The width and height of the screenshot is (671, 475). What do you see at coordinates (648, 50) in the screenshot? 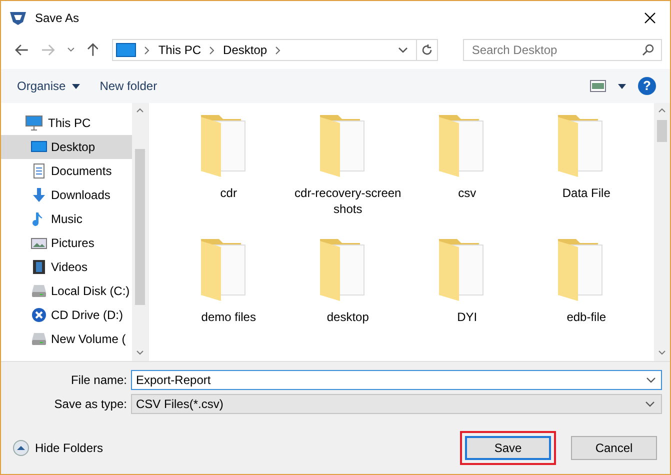
I see `search-icon` at bounding box center [648, 50].